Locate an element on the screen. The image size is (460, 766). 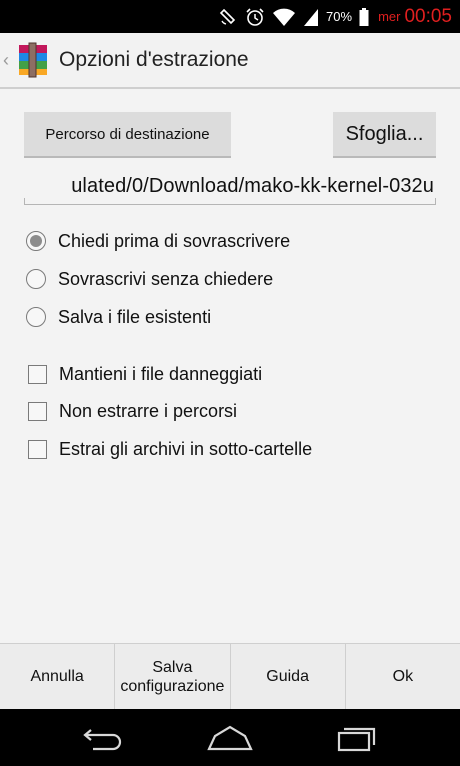
action-bar: ‹ Opzioni d'estrazione is located at coordinates (230, 61).